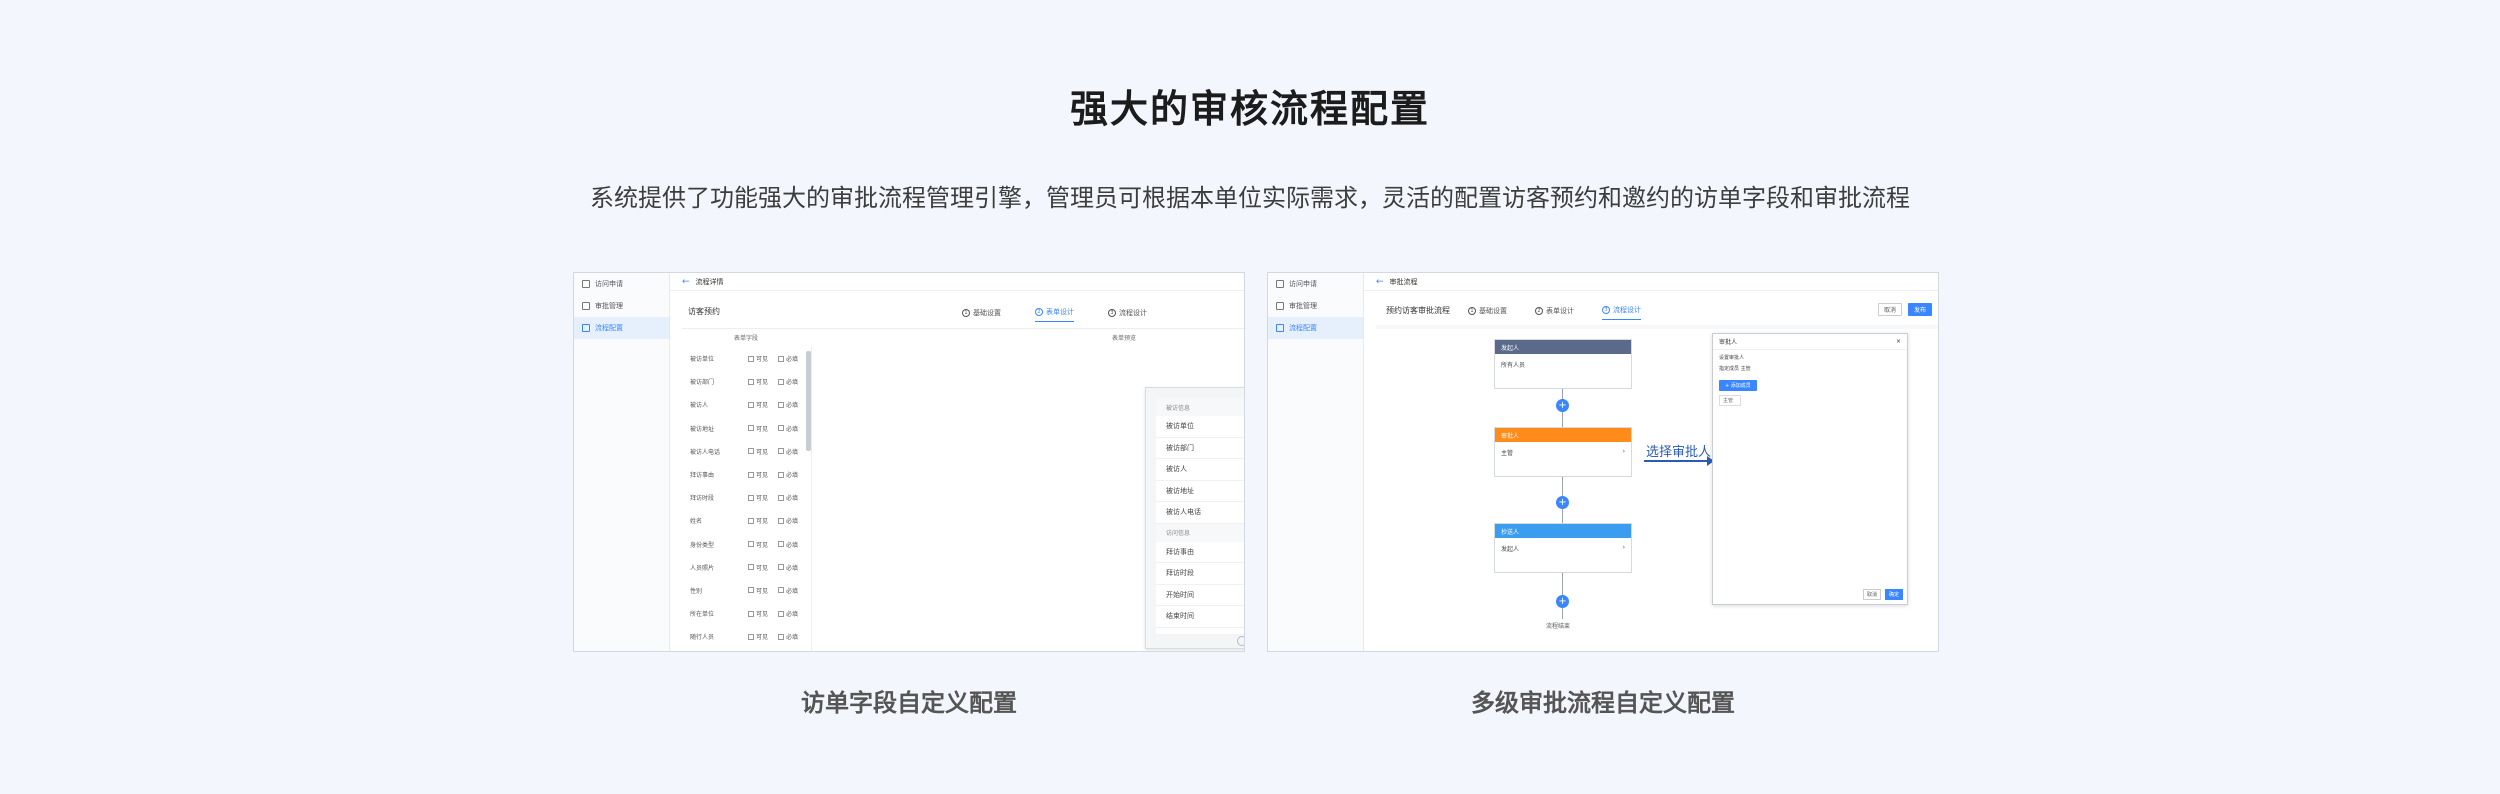  Describe the element at coordinates (1894, 594) in the screenshot. I see `drawer-confirm-button: 确定` at that location.